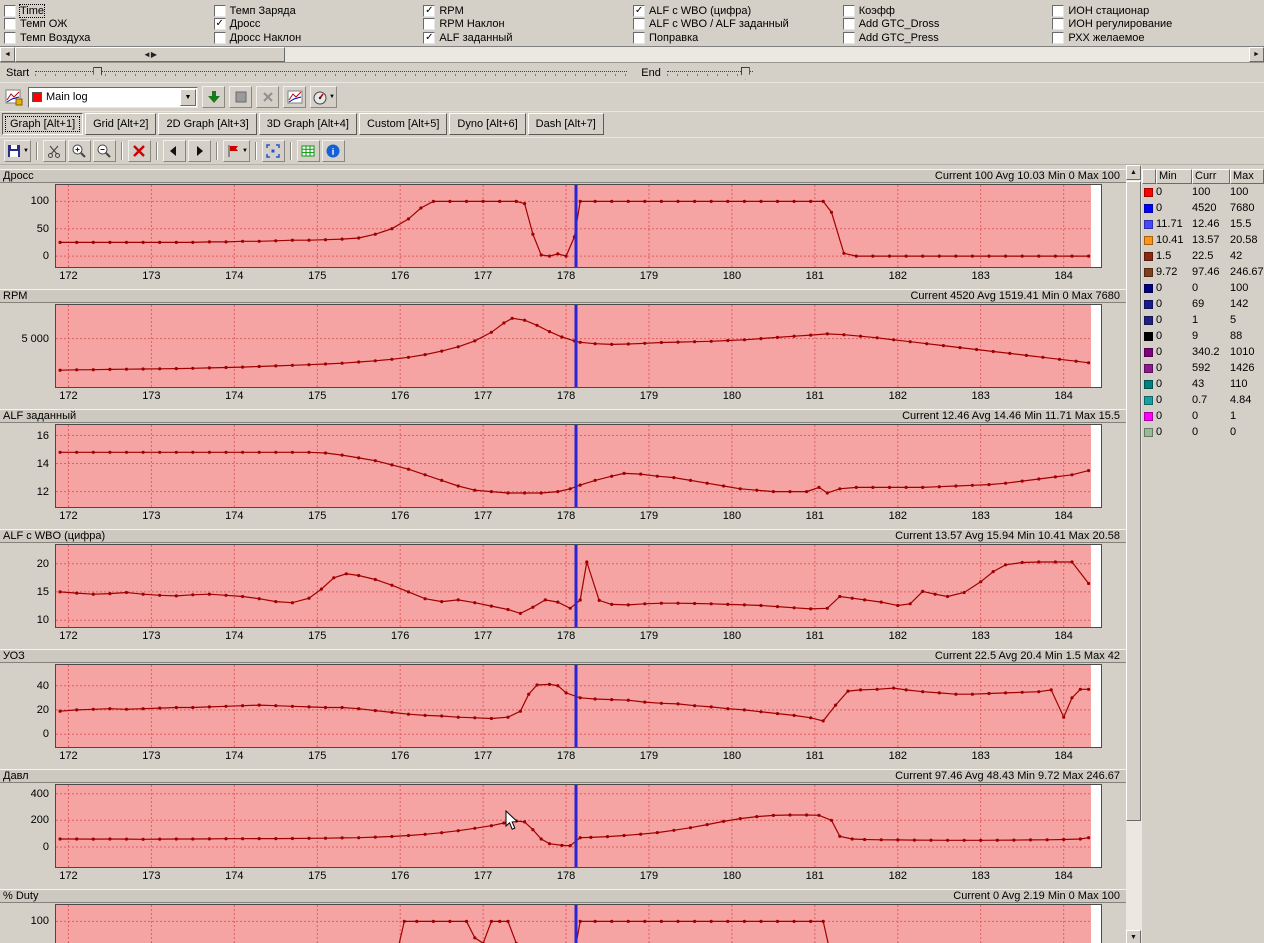 This screenshot has width=1264, height=943. What do you see at coordinates (528, 37) in the screenshot?
I see `signal-checkbox-2-2: ✓ ALF заданный` at bounding box center [528, 37].